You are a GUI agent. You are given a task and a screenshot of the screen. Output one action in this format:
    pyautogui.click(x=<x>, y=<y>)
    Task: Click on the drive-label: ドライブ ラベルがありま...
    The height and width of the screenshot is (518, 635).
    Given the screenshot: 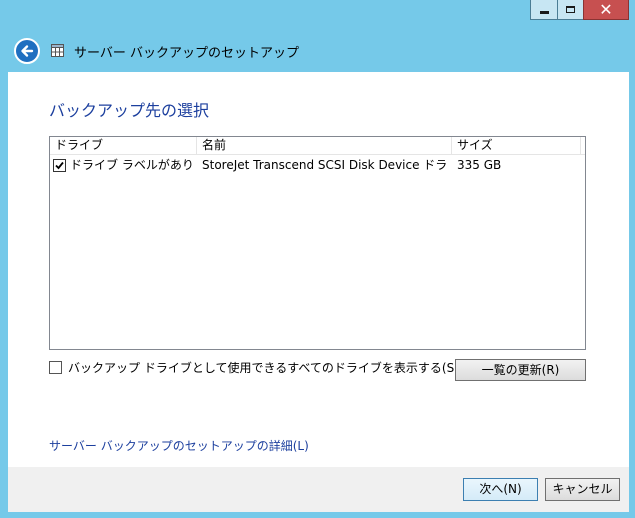 What is the action you would take?
    pyautogui.click(x=133, y=165)
    